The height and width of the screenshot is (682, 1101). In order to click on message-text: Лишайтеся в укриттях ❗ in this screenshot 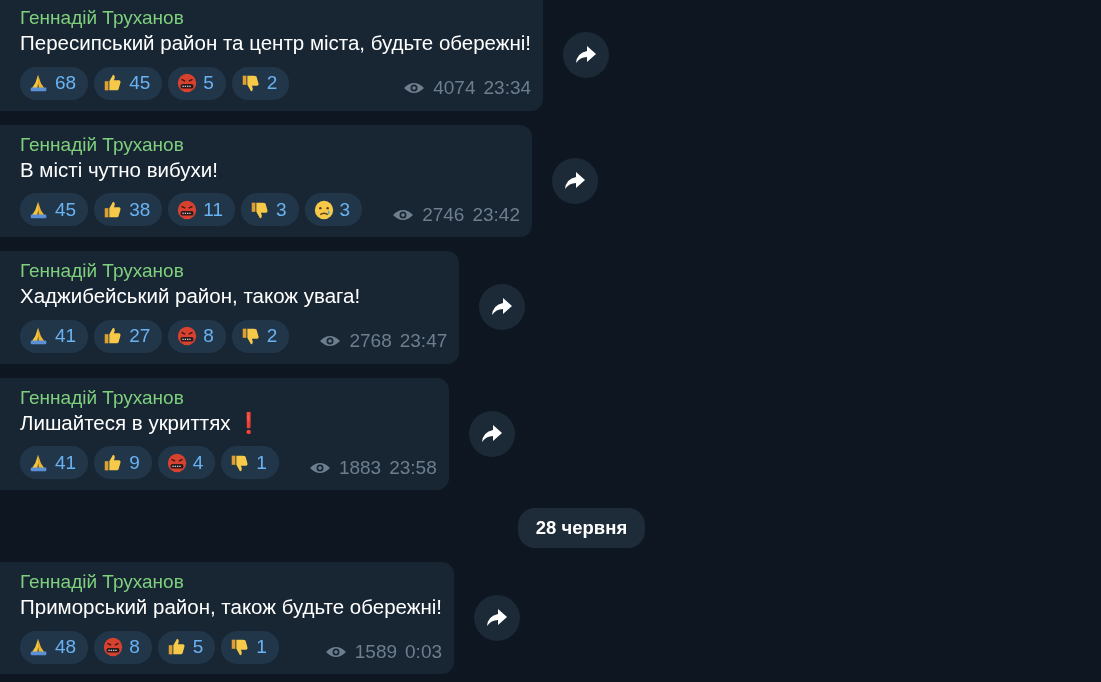, I will do `click(142, 422)`.